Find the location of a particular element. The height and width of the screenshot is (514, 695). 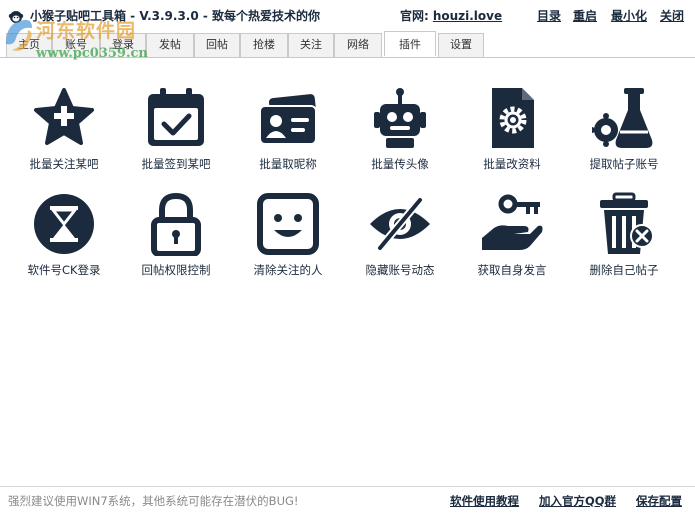

tab-settings: 设置 is located at coordinates (461, 45).